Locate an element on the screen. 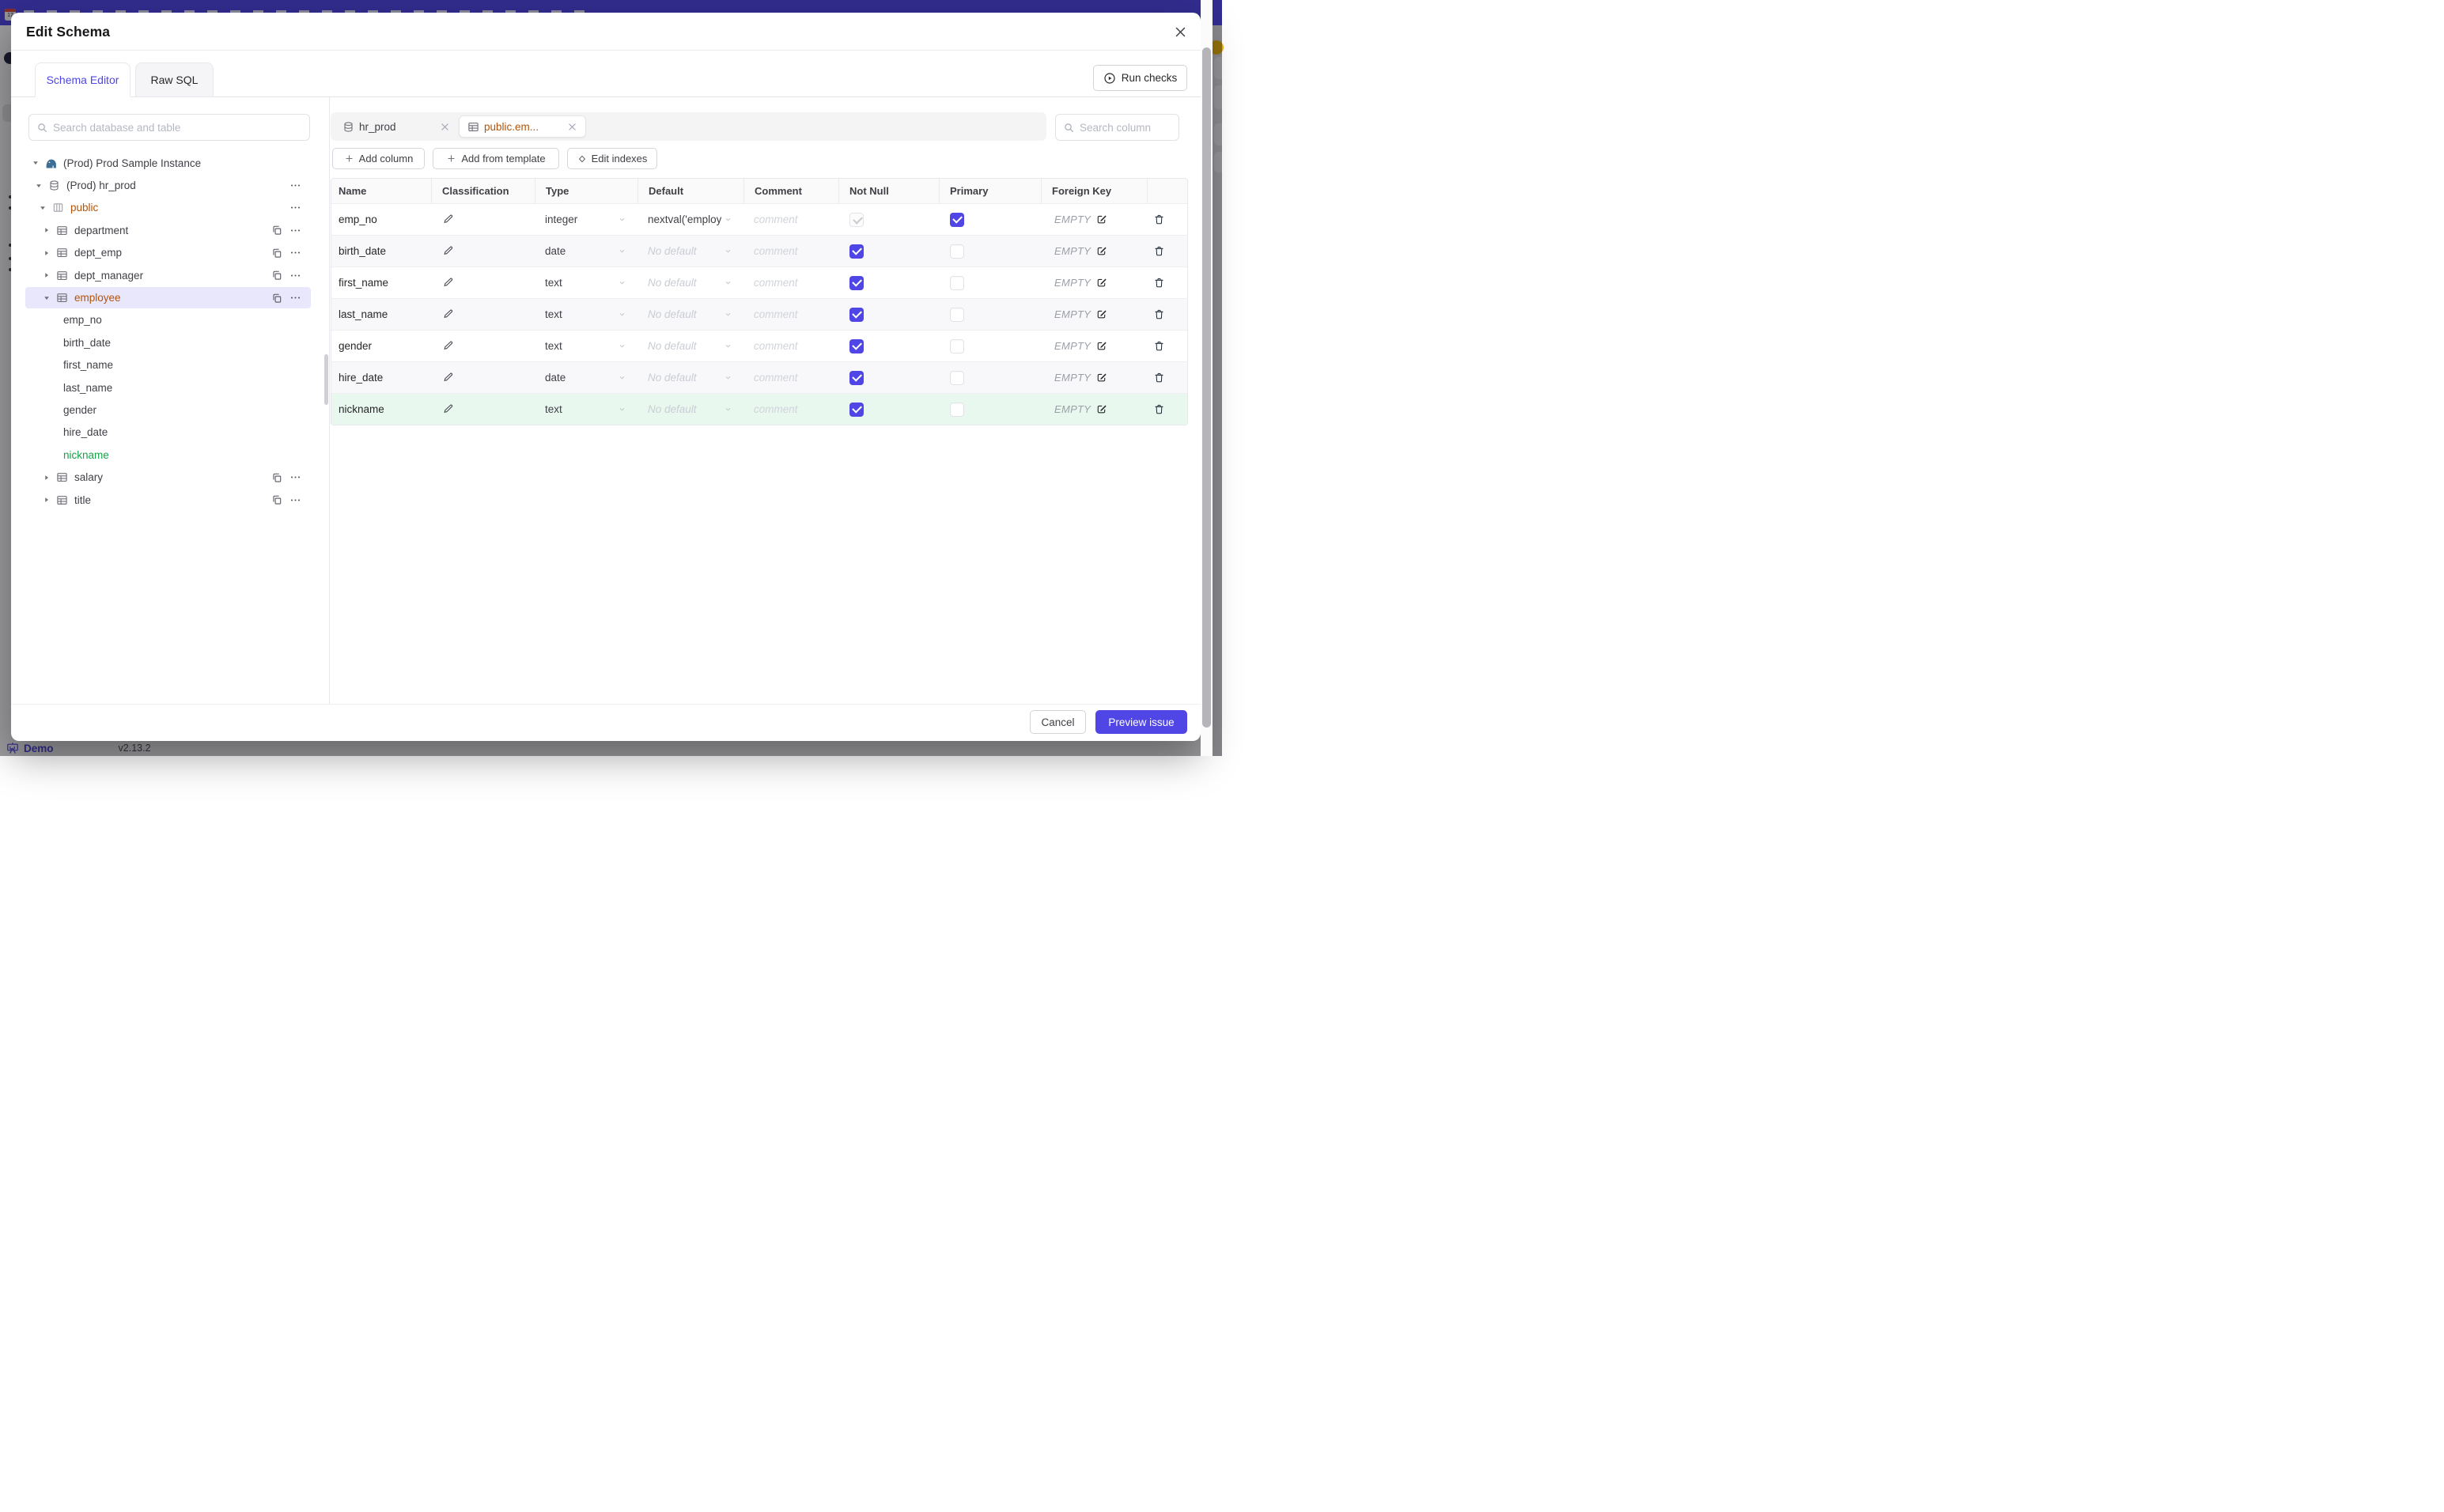 The width and height of the screenshot is (2444, 1512). tree-item-dept_manager: dept_manager is located at coordinates (170, 275).